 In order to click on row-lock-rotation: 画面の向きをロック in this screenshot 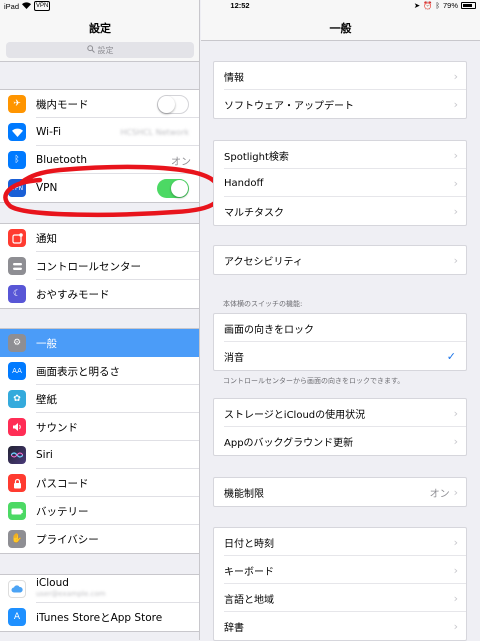, I will do `click(340, 328)`.